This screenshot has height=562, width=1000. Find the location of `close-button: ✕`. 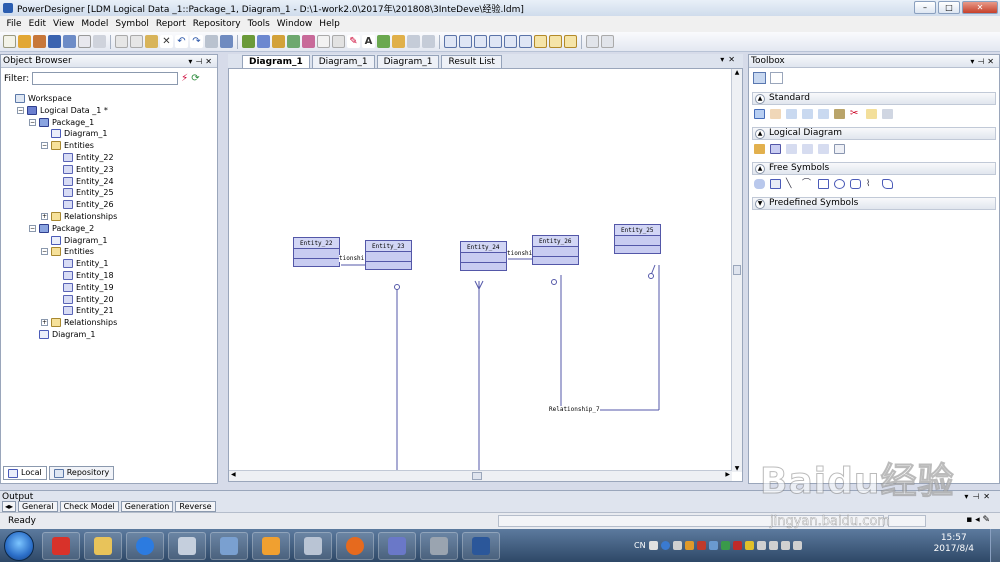

close-button: ✕ is located at coordinates (980, 7).